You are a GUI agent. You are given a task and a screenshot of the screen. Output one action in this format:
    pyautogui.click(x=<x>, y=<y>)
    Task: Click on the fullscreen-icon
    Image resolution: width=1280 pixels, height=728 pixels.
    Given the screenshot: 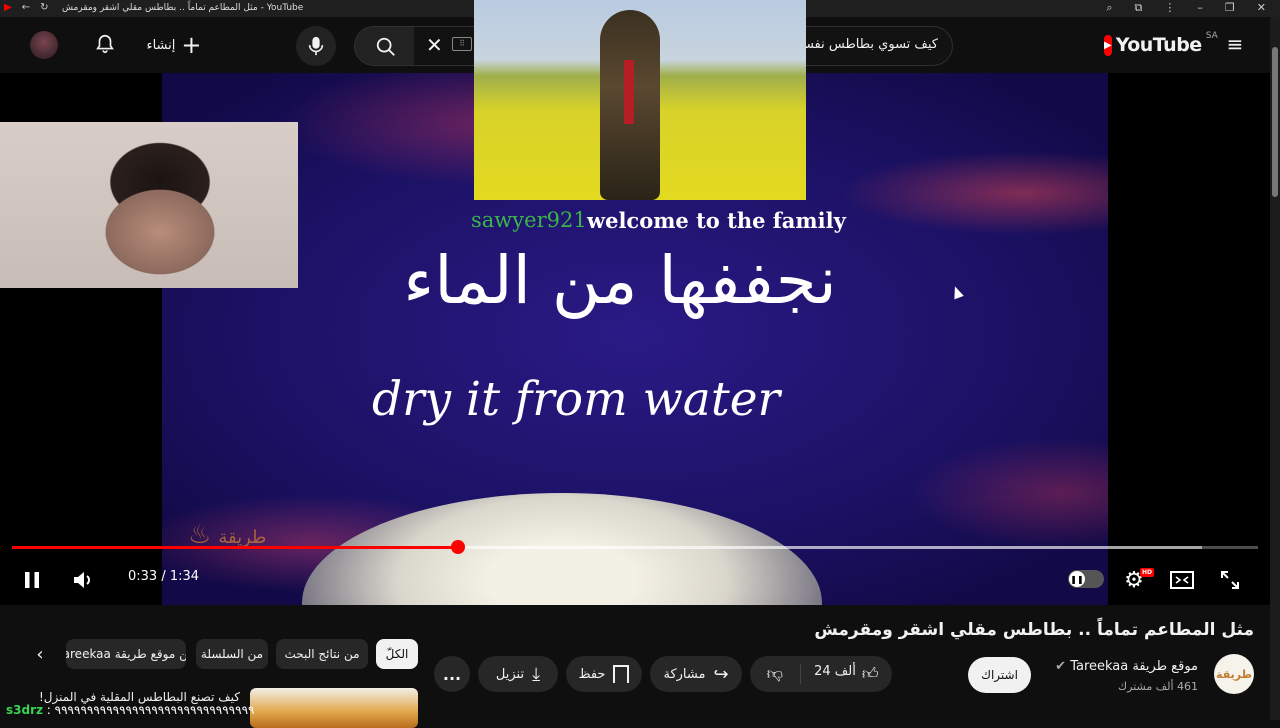 What is the action you would take?
    pyautogui.click(x=1230, y=580)
    